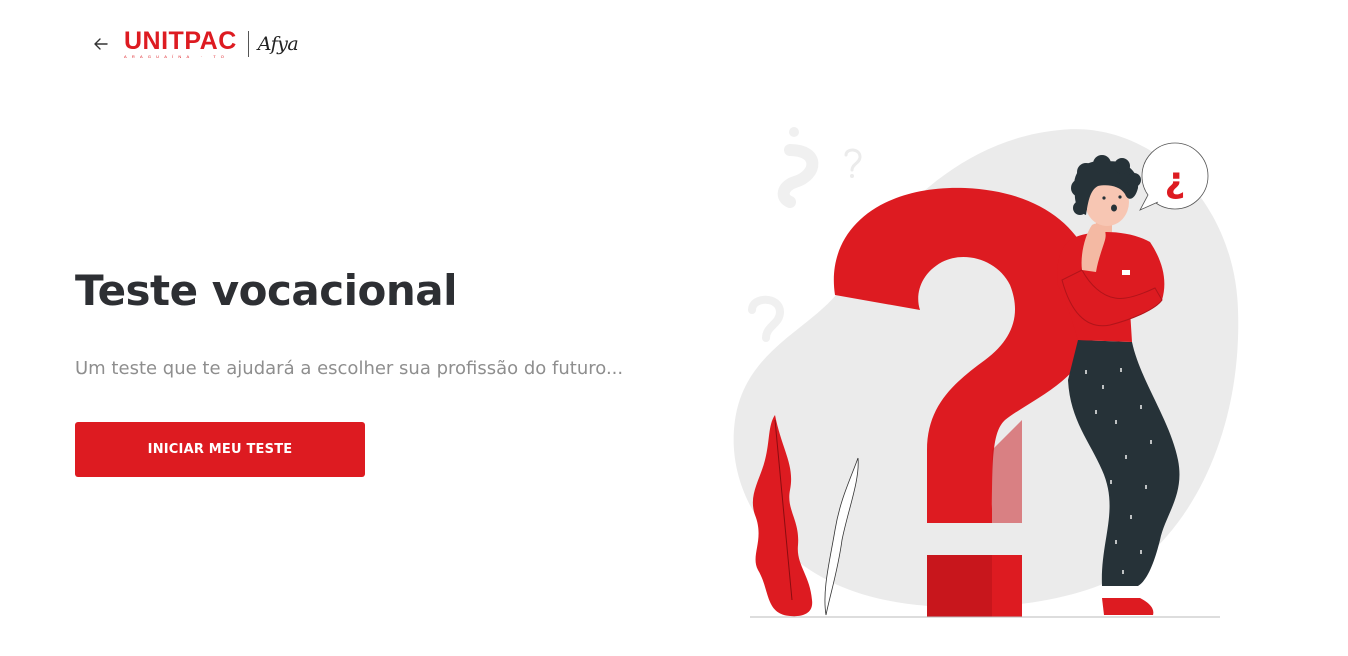  What do you see at coordinates (278, 44) in the screenshot?
I see `afya-logo: Afya` at bounding box center [278, 44].